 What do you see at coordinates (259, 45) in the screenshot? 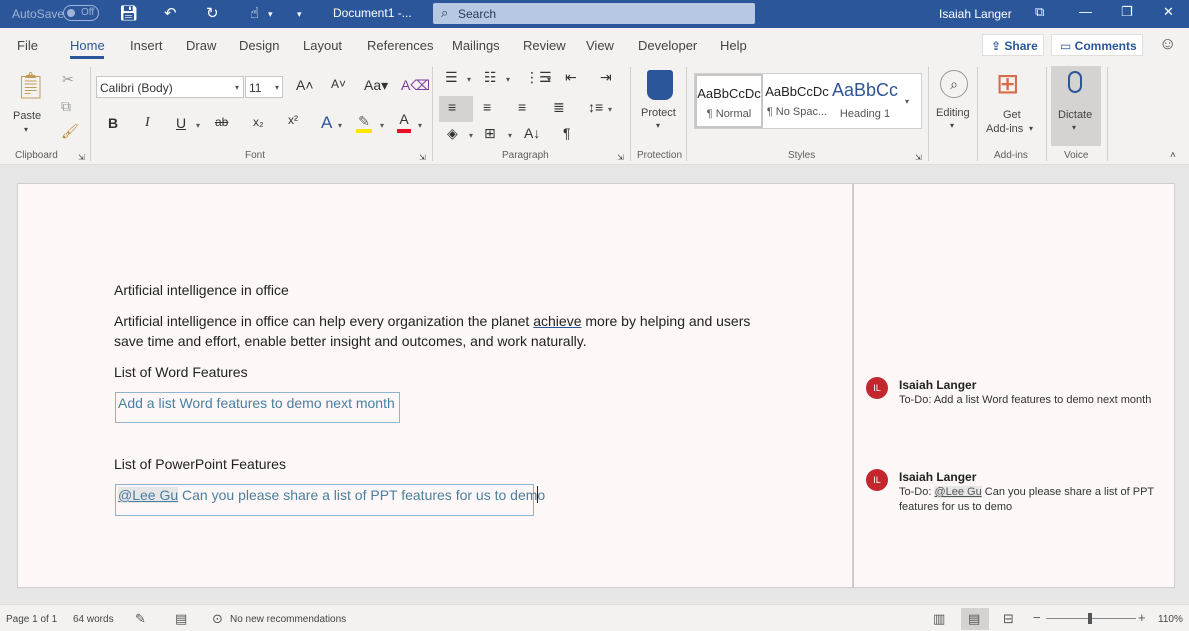
I see `tab-design: Design` at bounding box center [259, 45].